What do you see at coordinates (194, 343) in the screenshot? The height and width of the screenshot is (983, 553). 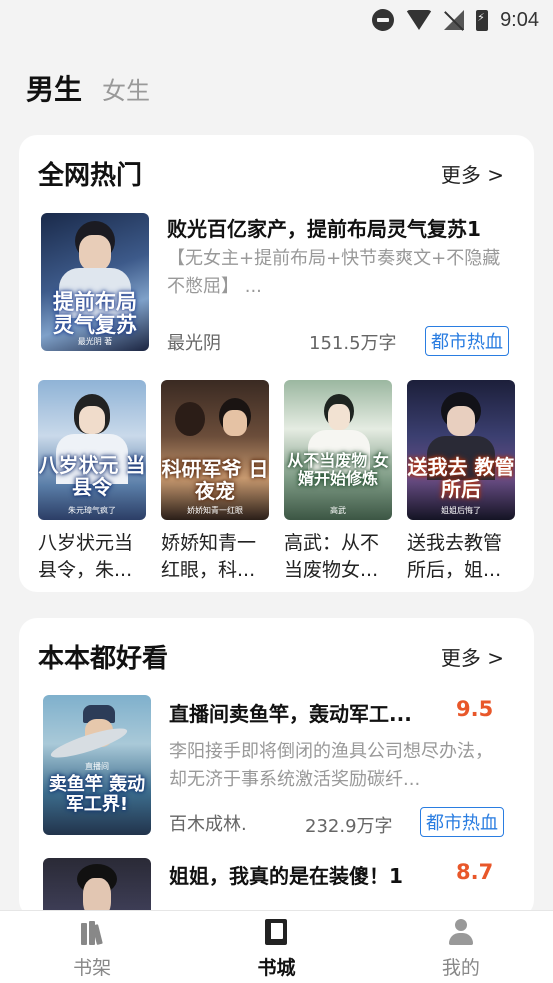 I see `featured-book-author: 最光阴` at bounding box center [194, 343].